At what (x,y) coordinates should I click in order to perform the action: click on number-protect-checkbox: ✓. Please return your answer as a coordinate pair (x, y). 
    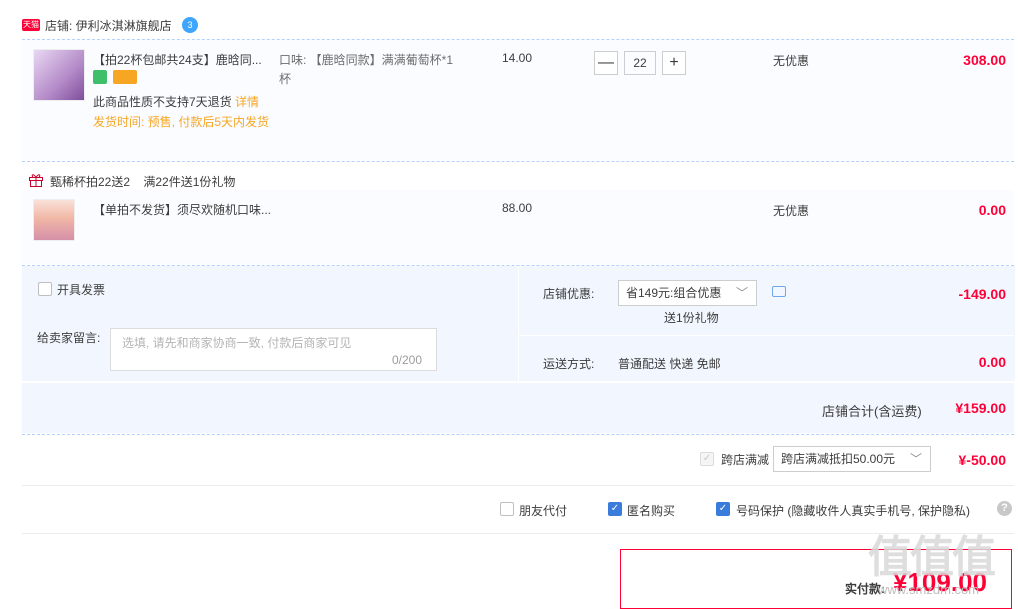
    Looking at the image, I should click on (723, 509).